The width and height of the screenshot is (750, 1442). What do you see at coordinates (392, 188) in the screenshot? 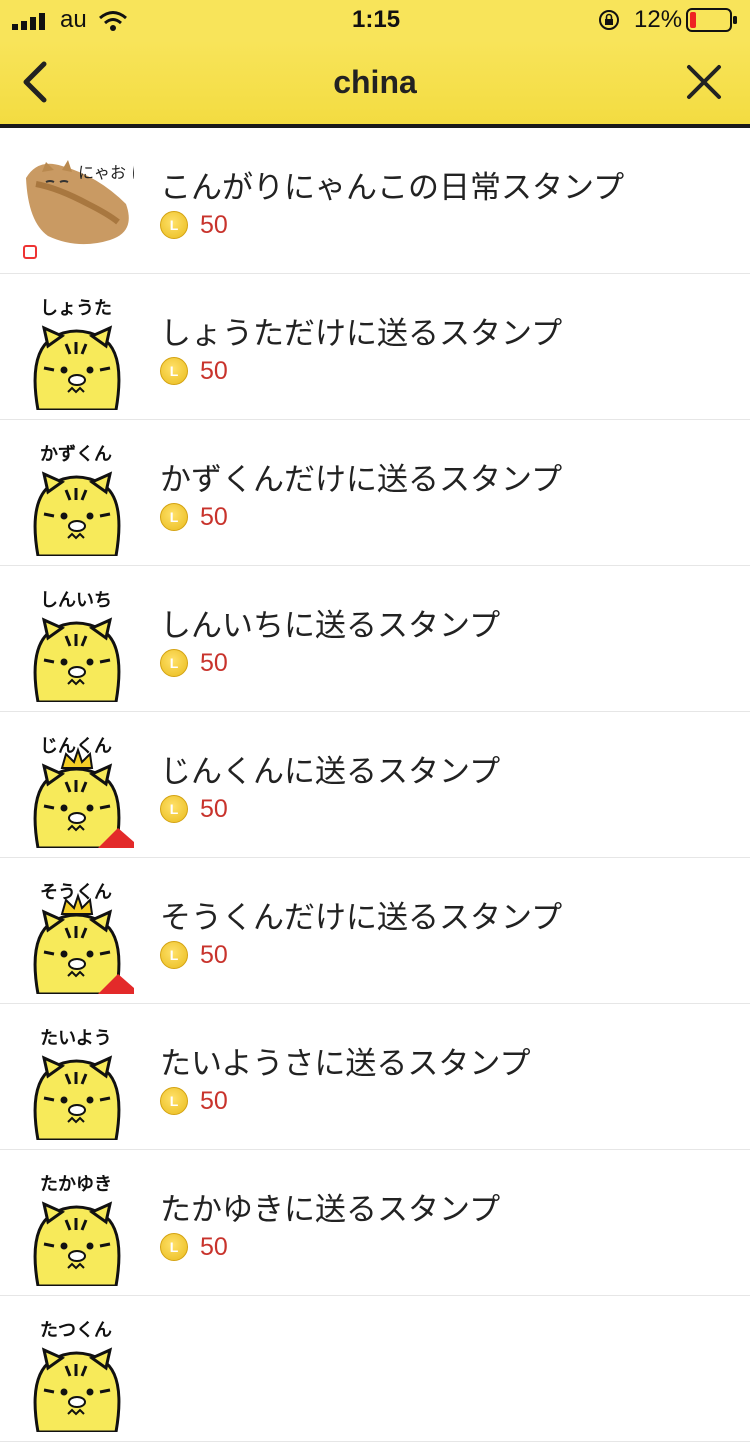
I see `sticker-title: こんがりにゃんこの日常スタンプ` at bounding box center [392, 188].